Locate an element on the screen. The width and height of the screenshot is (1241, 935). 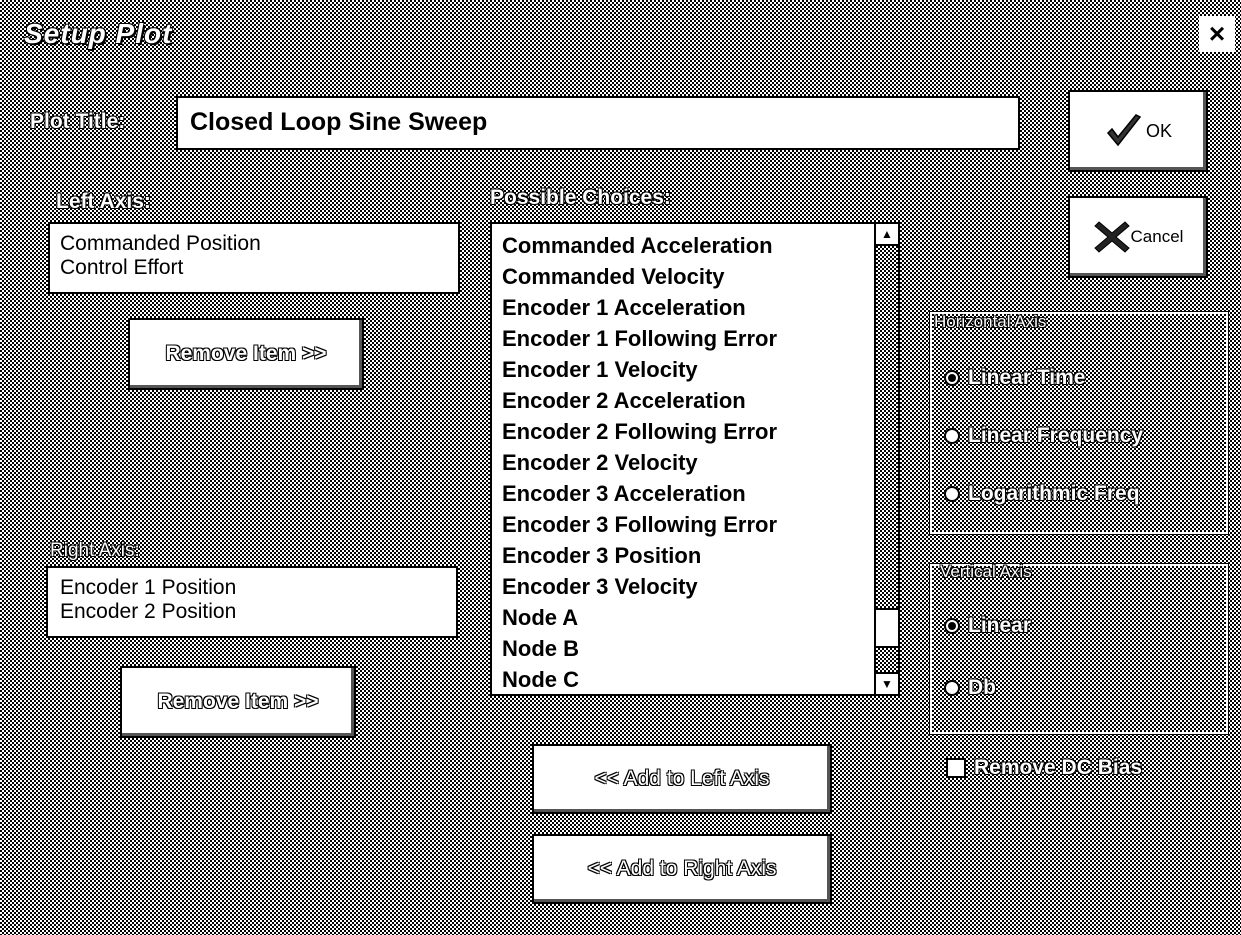
list-item: Commanded Position is located at coordinates (254, 244).